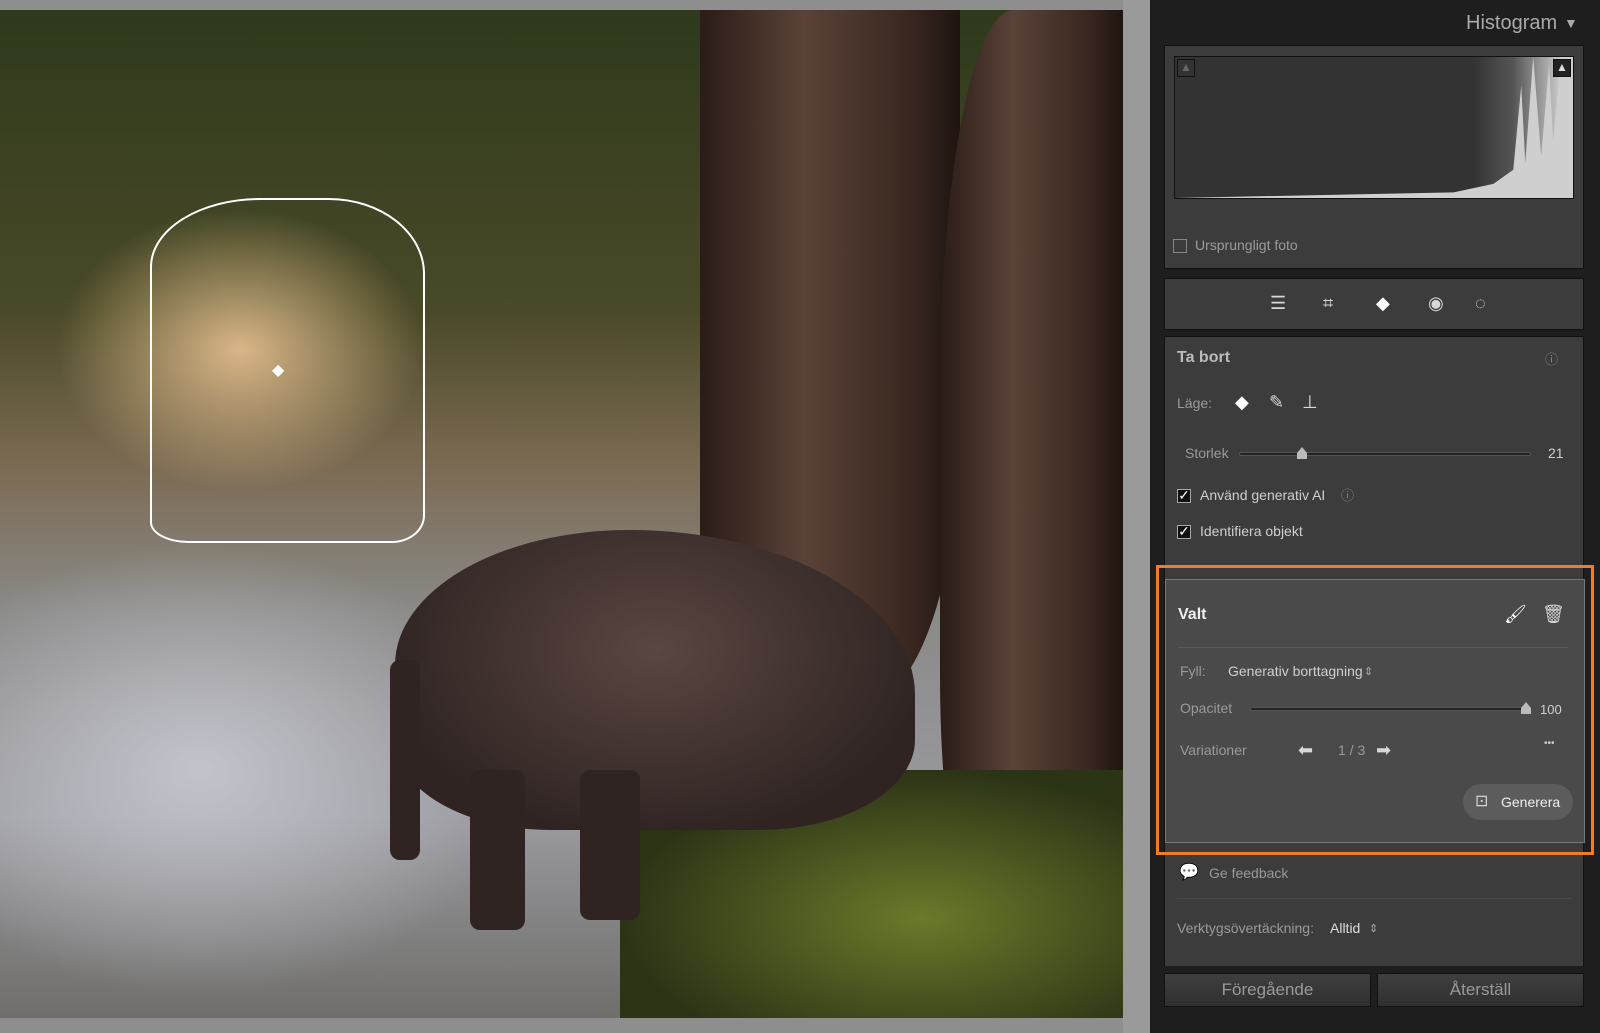  What do you see at coordinates (1251, 531) in the screenshot?
I see `detect-objects-label: Identifiera objekt` at bounding box center [1251, 531].